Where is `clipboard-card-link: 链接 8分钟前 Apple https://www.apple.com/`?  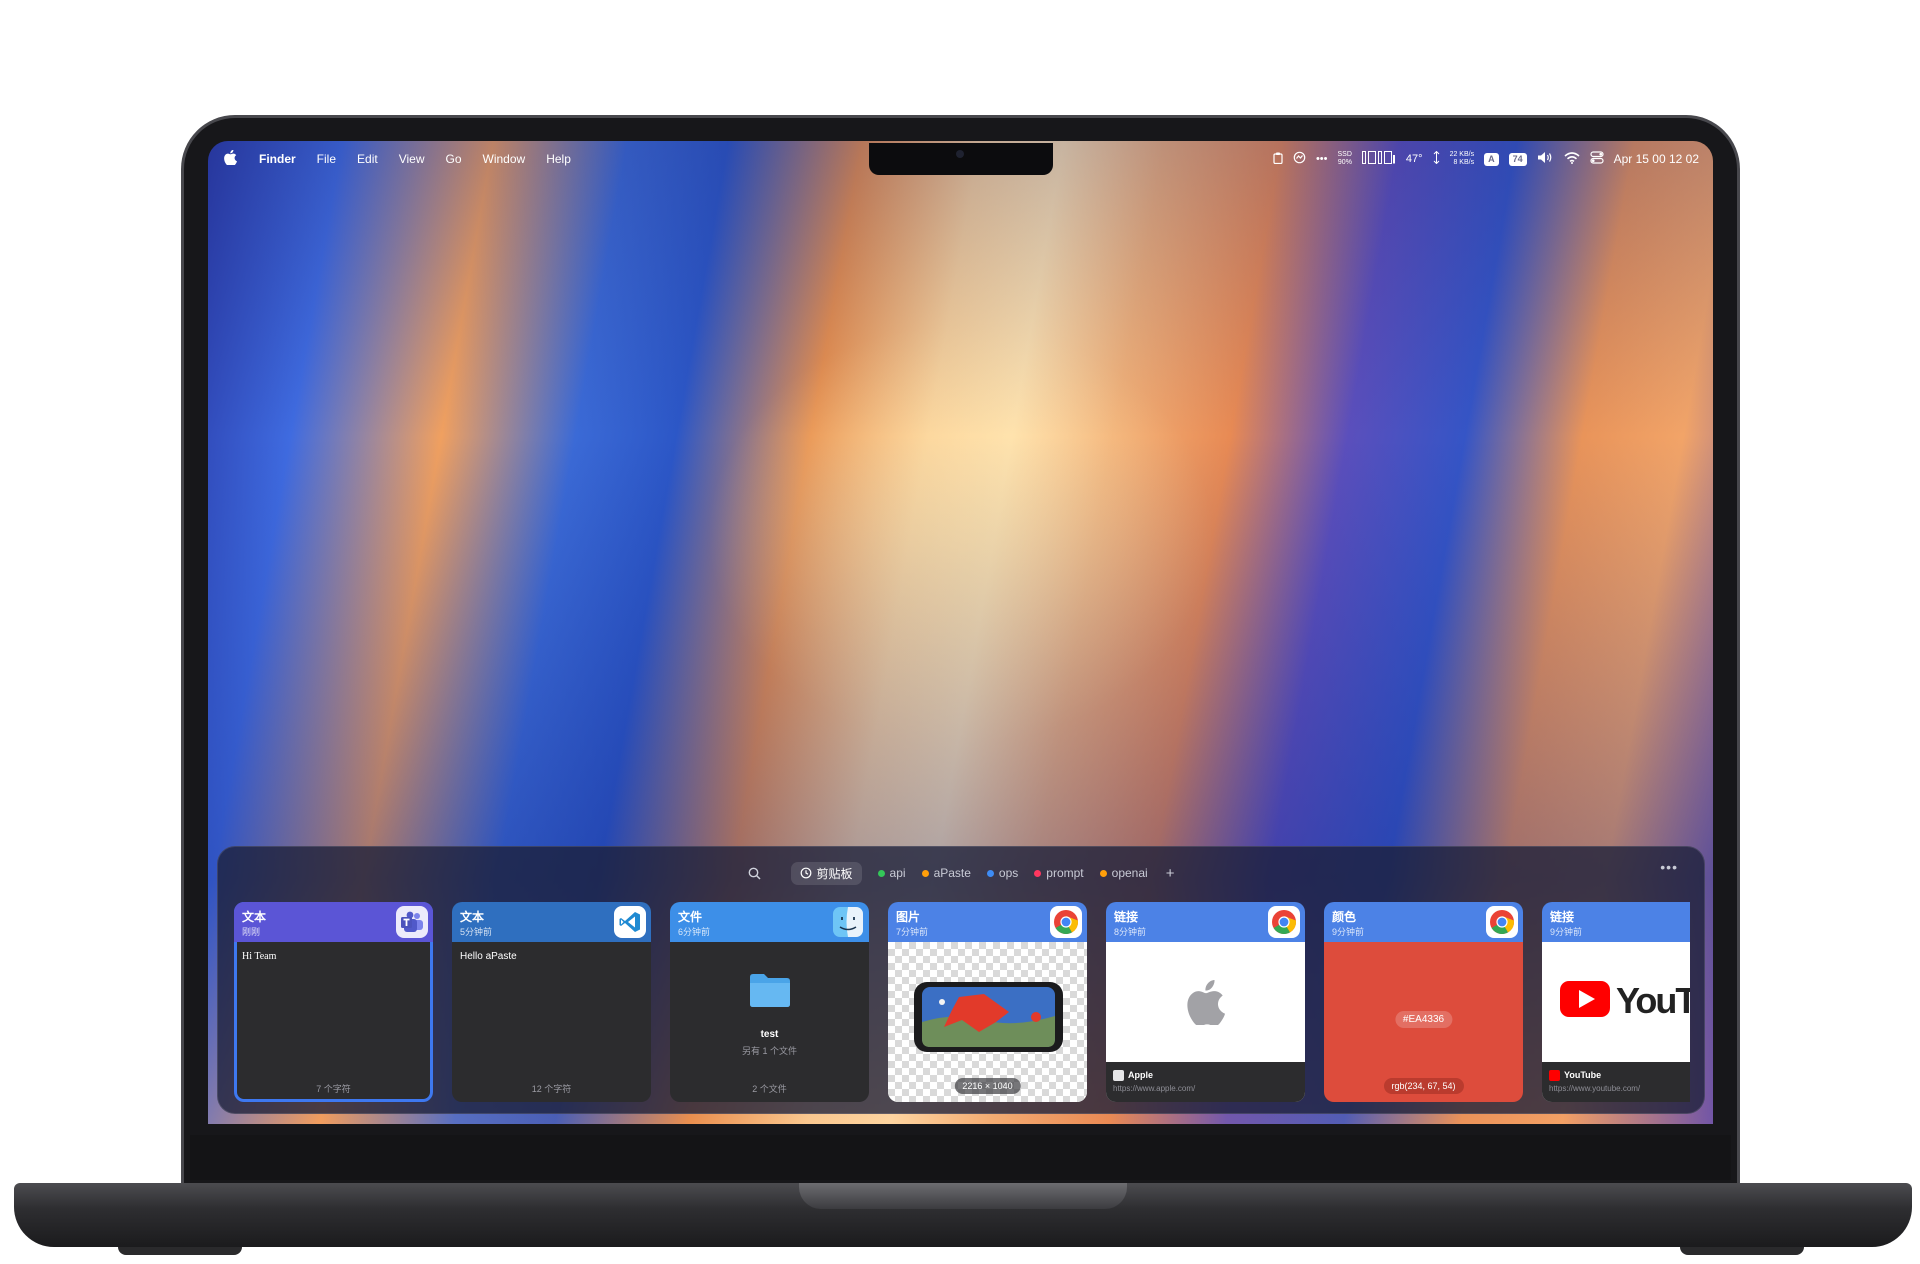
clipboard-card-link: 链接 8分钟前 Apple https://www.apple.com/ is located at coordinates (1205, 1002).